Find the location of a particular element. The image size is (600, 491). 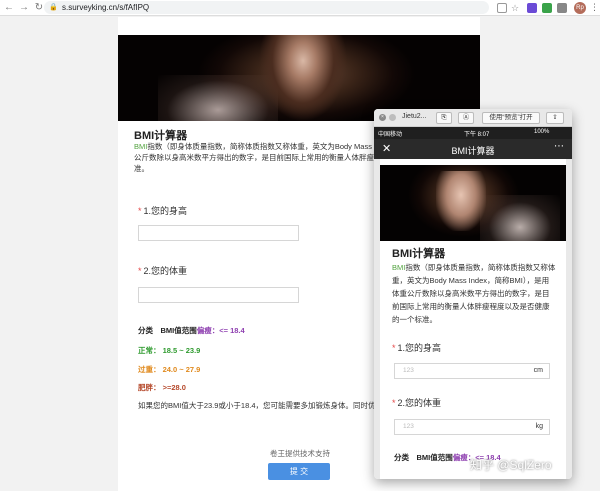

question-weight-label: * 2.您的体重 is located at coordinates (163, 271).